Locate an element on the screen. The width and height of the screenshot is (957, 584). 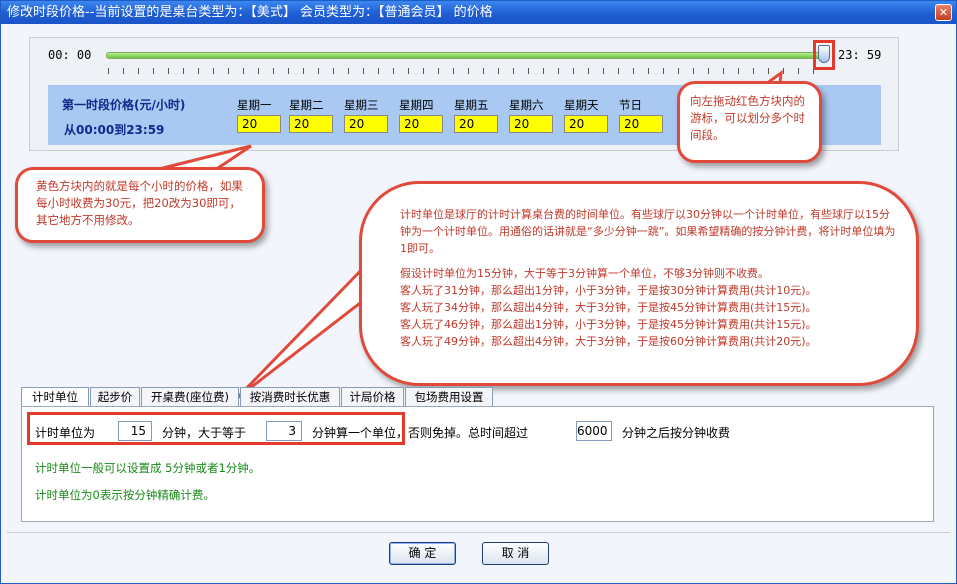
total-minutes-input: 6000 is located at coordinates (594, 431).